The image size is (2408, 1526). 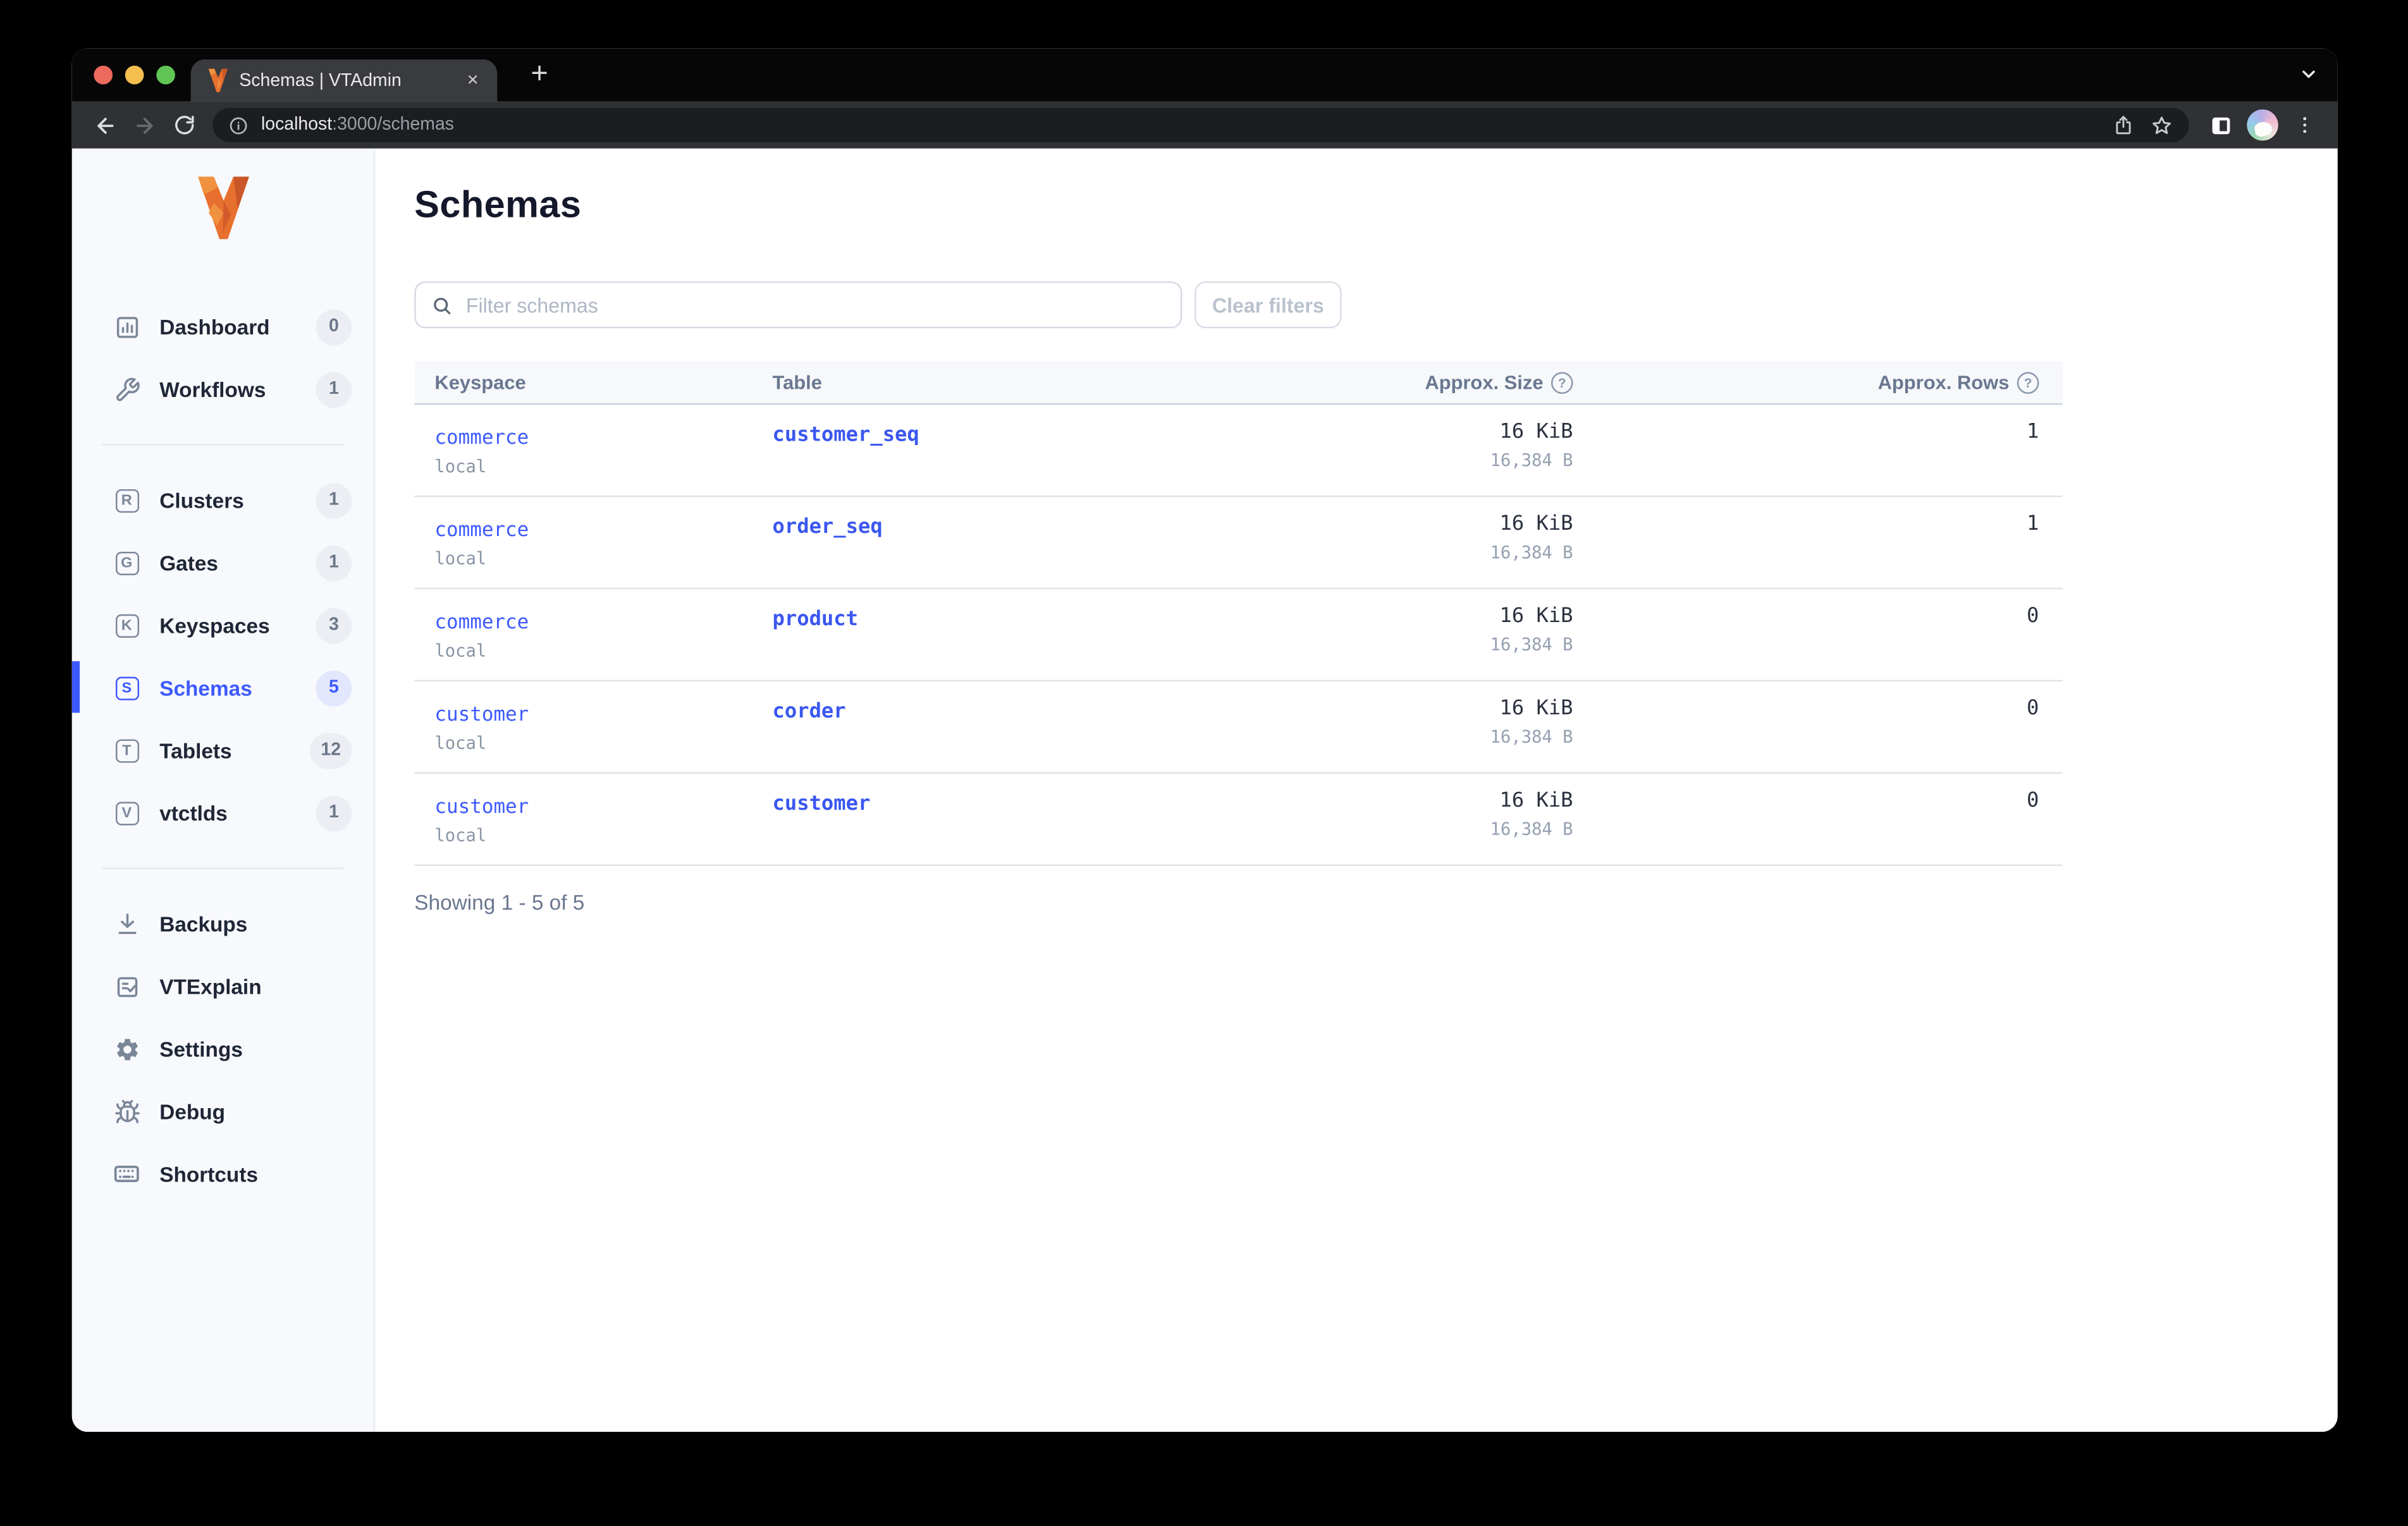 I want to click on share-icon, so click(x=2123, y=125).